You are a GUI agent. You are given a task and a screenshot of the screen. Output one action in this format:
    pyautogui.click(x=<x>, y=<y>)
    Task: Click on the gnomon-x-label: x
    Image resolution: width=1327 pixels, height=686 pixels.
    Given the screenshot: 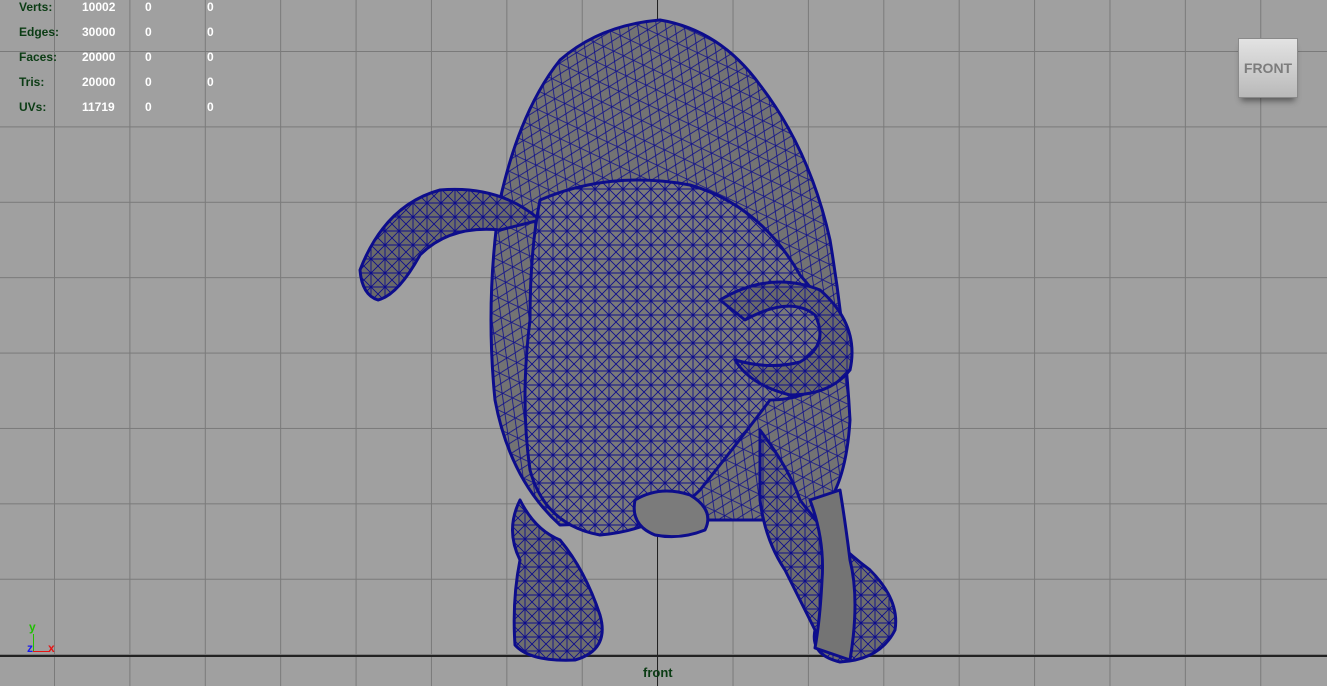 What is the action you would take?
    pyautogui.click(x=51, y=648)
    